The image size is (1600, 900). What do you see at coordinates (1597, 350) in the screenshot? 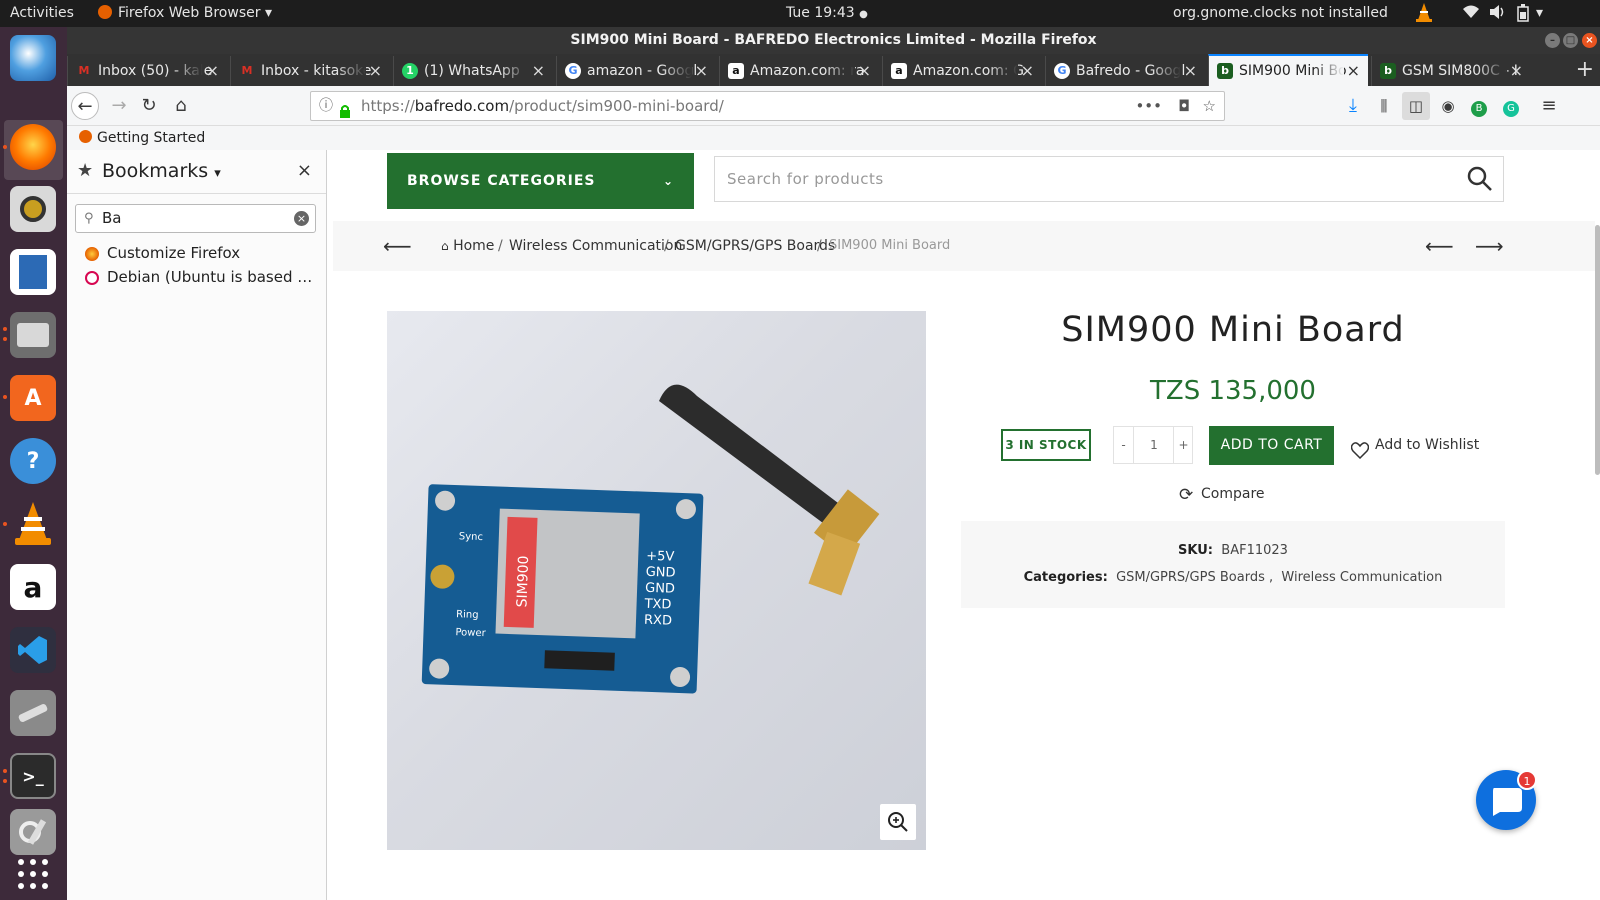
I see `page-scrollbar` at bounding box center [1597, 350].